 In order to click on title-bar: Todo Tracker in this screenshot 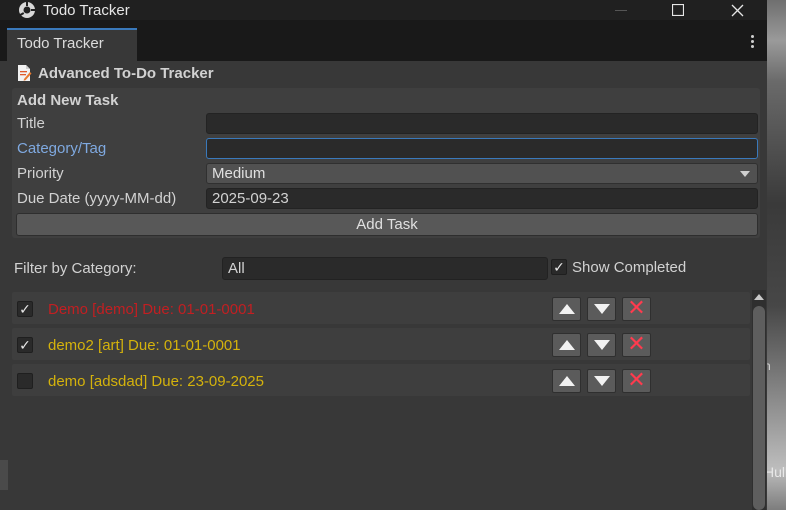, I will do `click(383, 10)`.